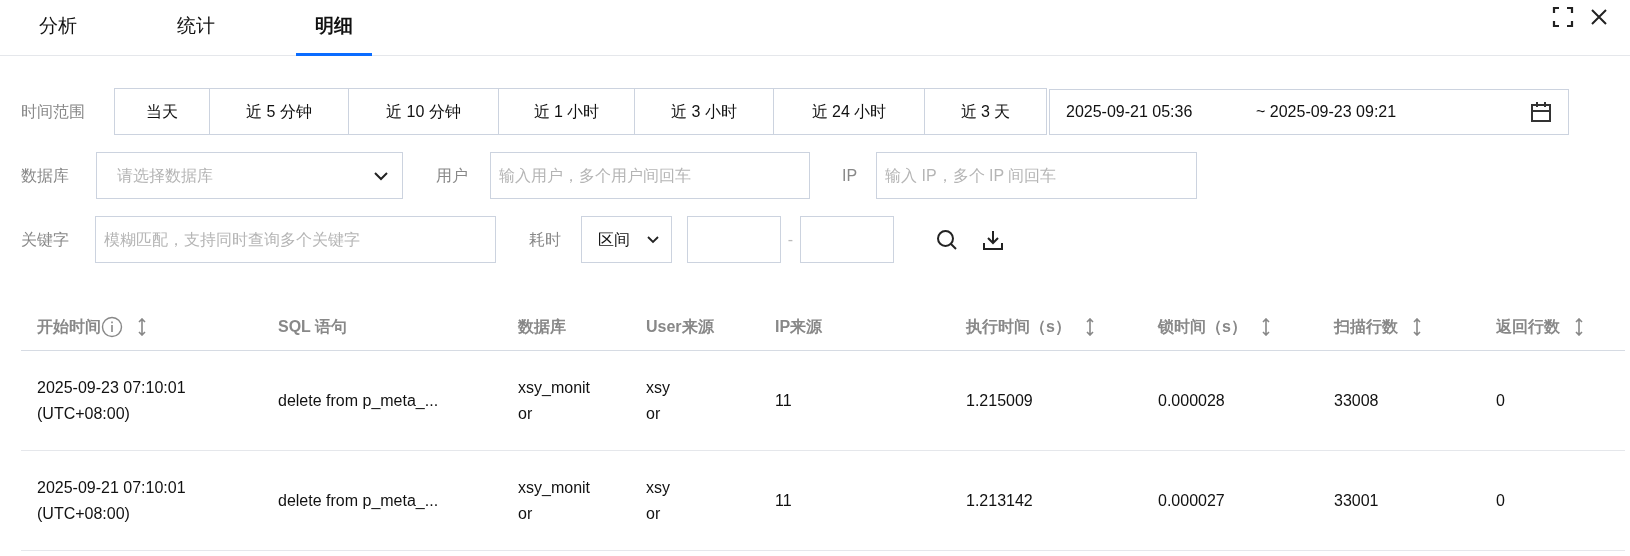  I want to click on user-input: 输入用户，多个用户间回车, so click(650, 175).